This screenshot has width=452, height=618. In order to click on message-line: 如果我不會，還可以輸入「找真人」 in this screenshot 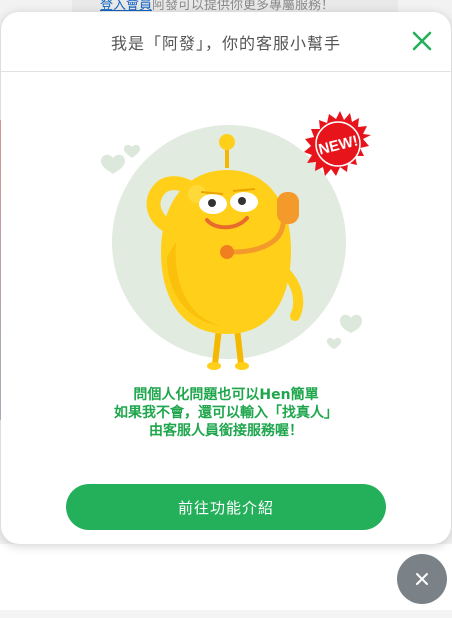, I will do `click(226, 413)`.